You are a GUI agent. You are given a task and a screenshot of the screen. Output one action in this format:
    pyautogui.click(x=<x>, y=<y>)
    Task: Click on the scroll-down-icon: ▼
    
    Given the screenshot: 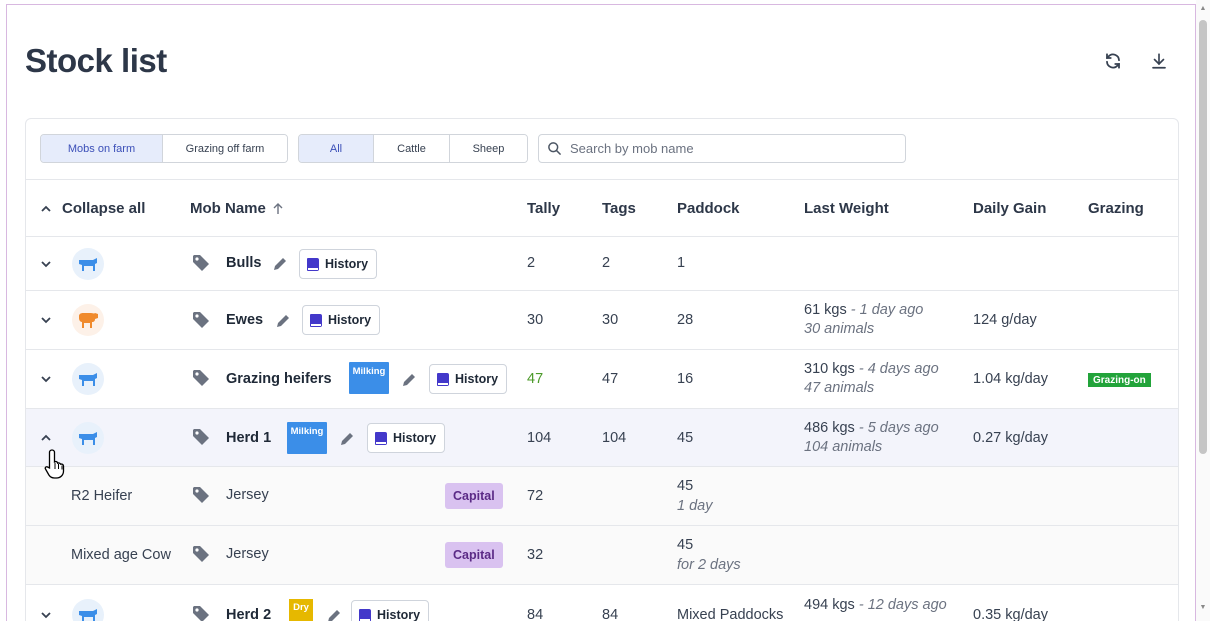 What is the action you would take?
    pyautogui.click(x=1203, y=608)
    